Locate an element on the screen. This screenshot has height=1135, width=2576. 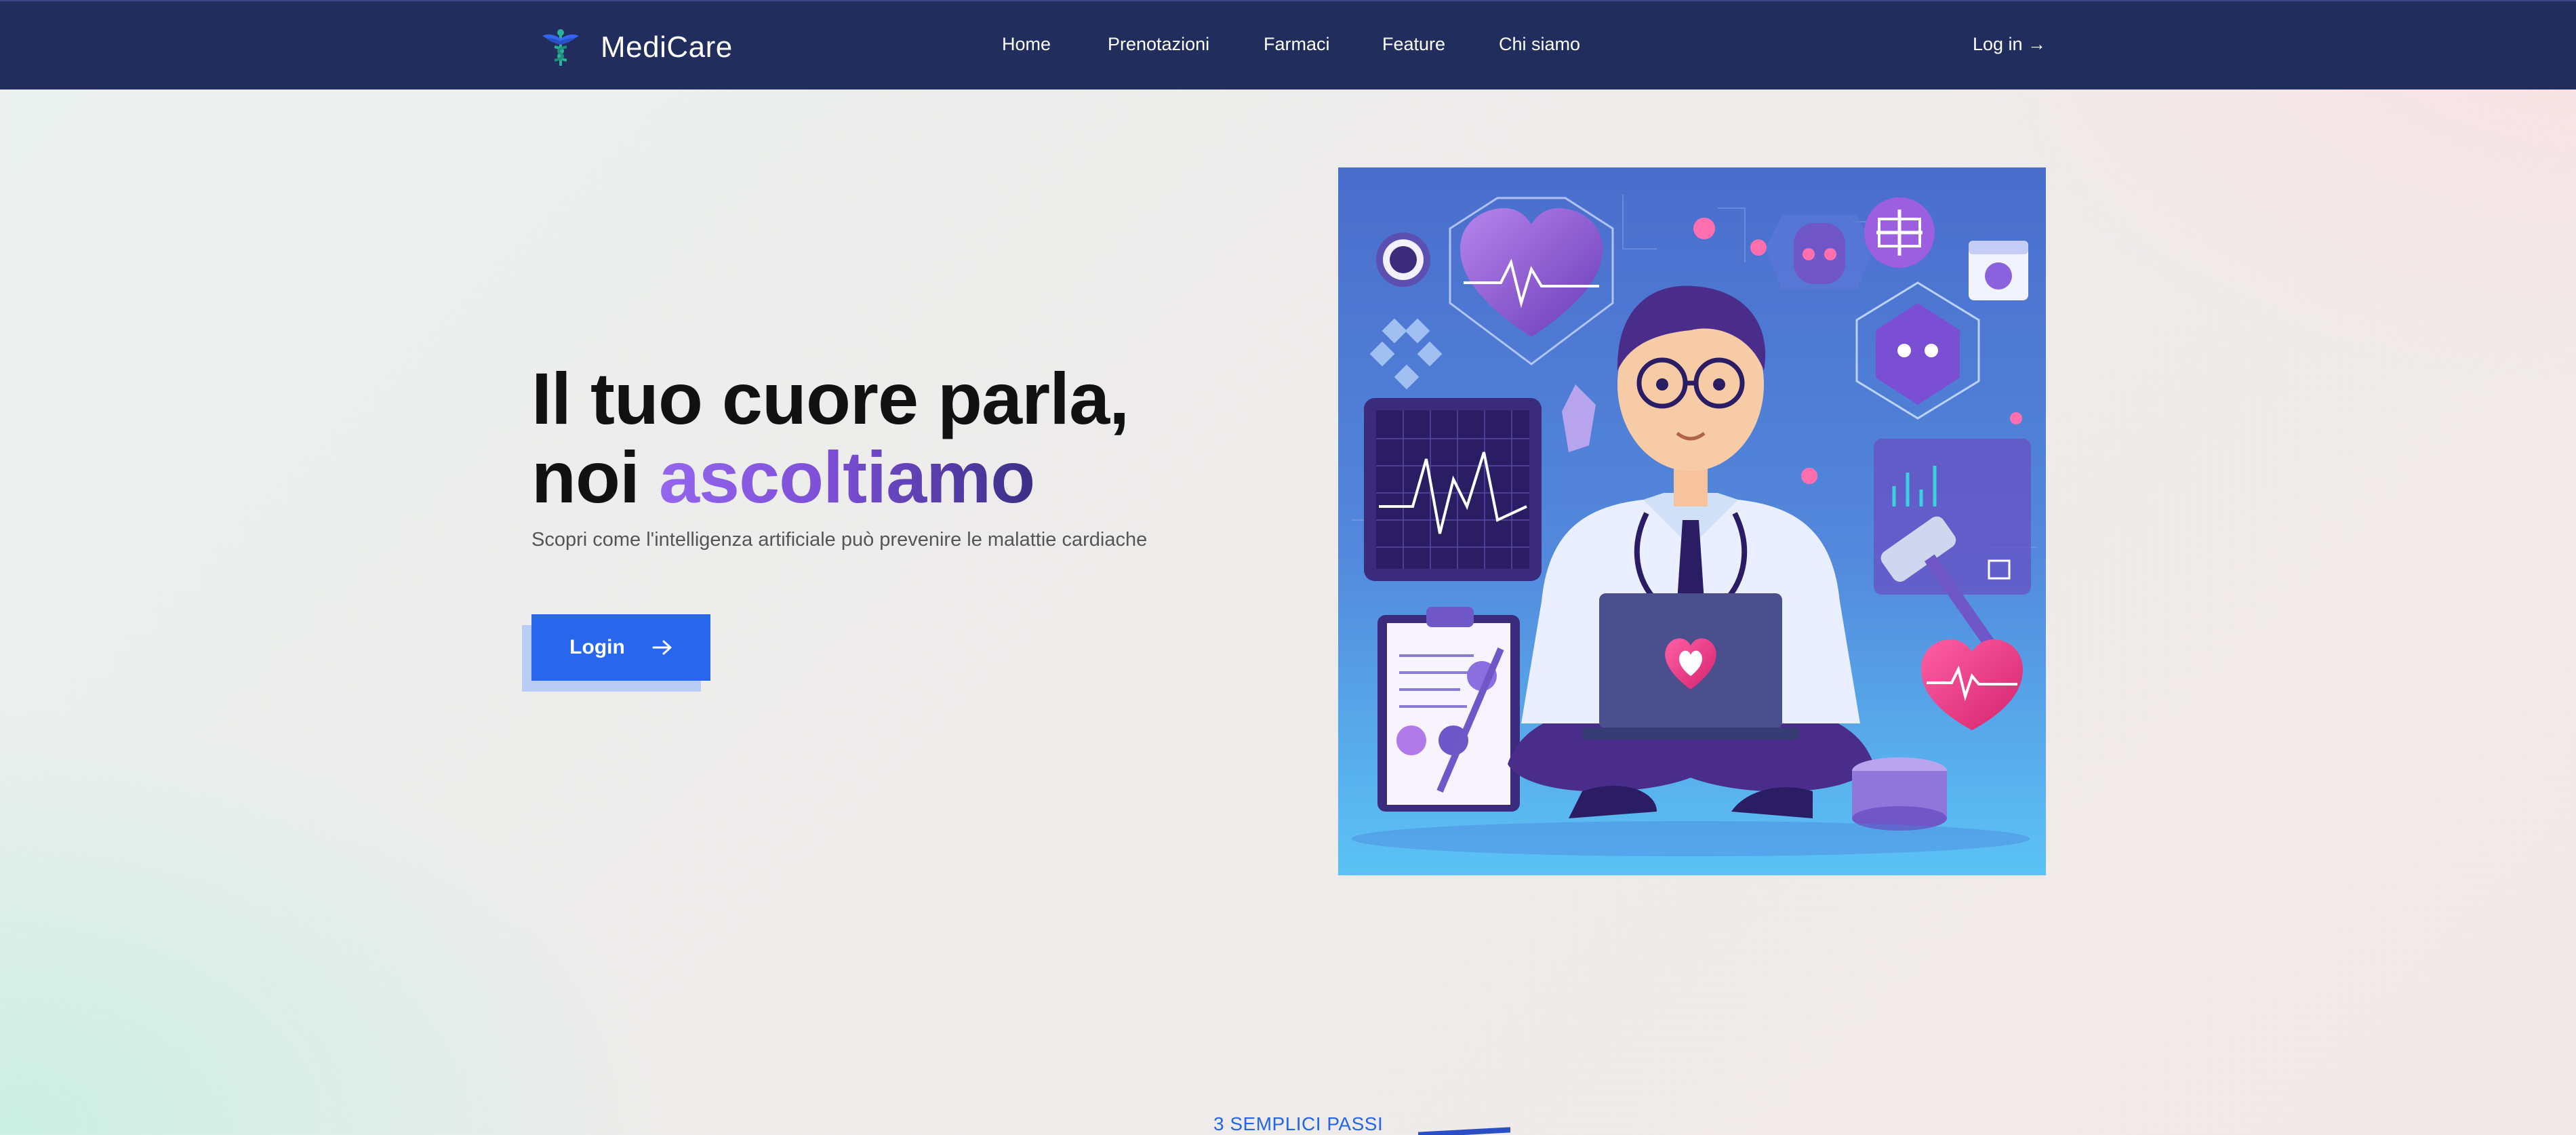
clipboard is located at coordinates (1448, 709).